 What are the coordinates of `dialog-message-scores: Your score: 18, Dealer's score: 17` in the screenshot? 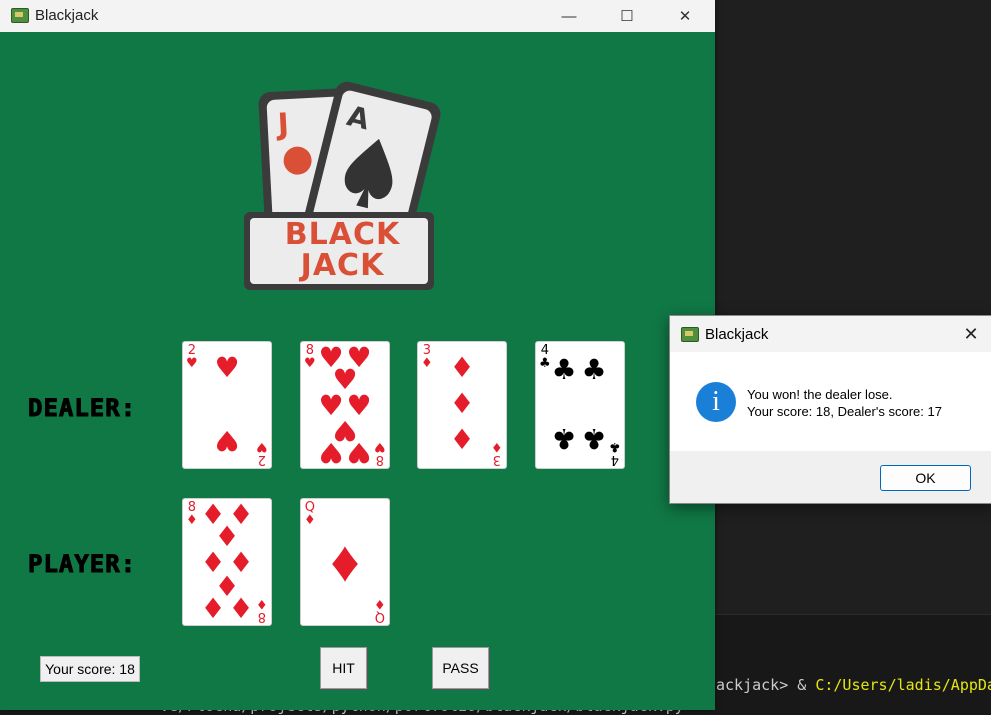 It's located at (844, 411).